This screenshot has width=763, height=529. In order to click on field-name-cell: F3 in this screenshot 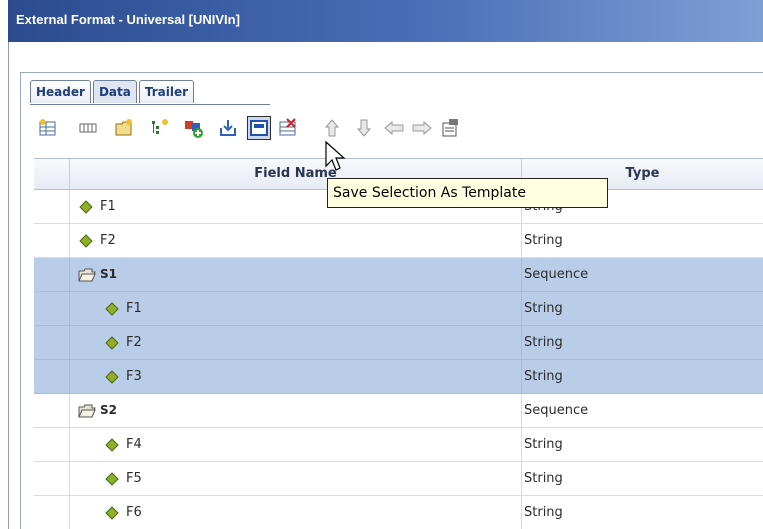, I will do `click(296, 376)`.